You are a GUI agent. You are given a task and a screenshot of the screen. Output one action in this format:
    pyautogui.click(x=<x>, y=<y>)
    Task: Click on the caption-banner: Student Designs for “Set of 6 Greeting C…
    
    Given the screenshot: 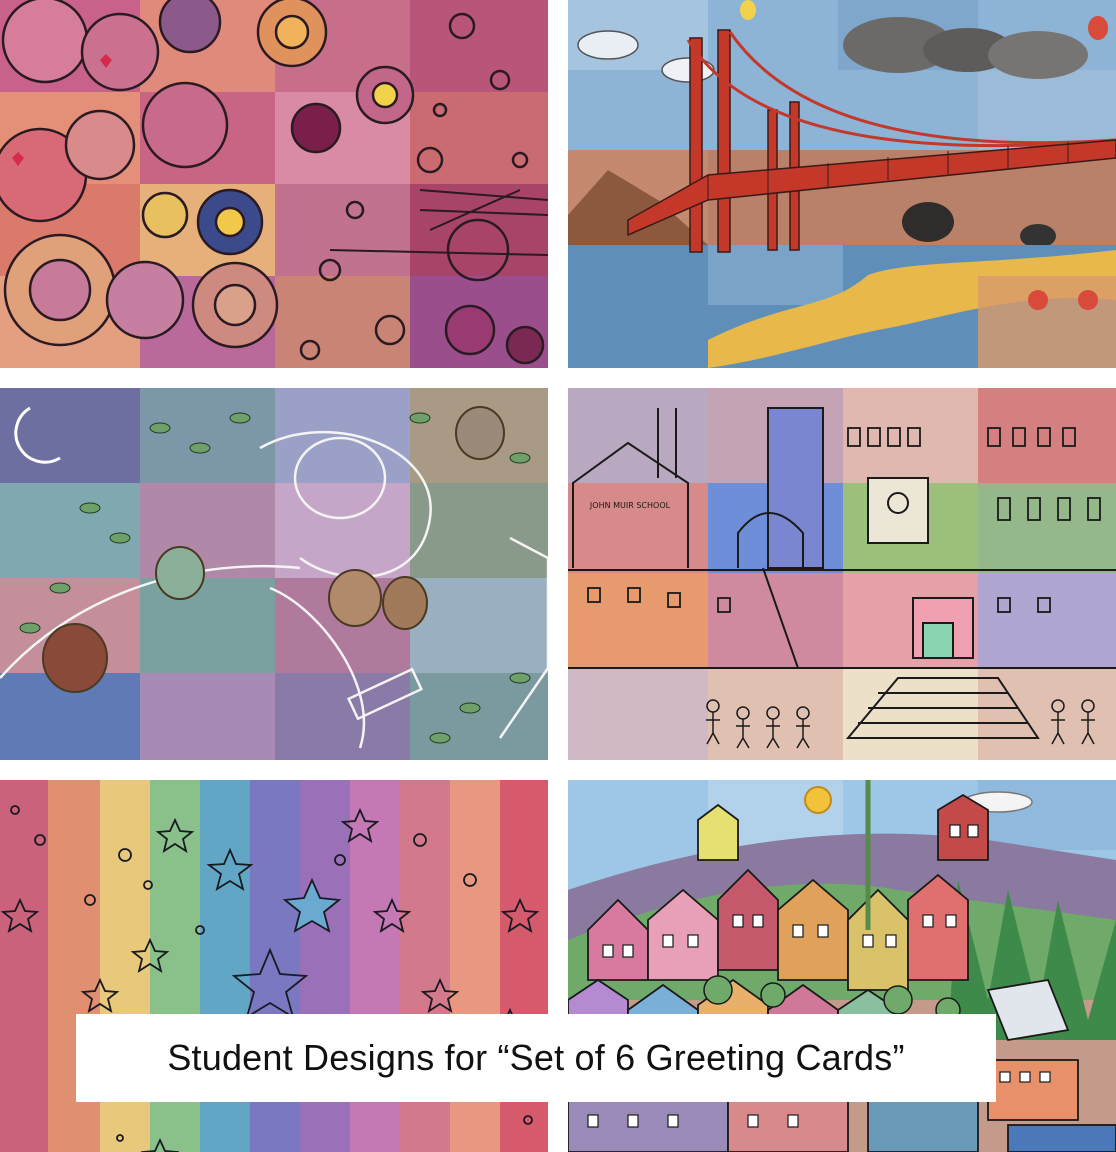 What is the action you would take?
    pyautogui.click(x=536, y=1058)
    